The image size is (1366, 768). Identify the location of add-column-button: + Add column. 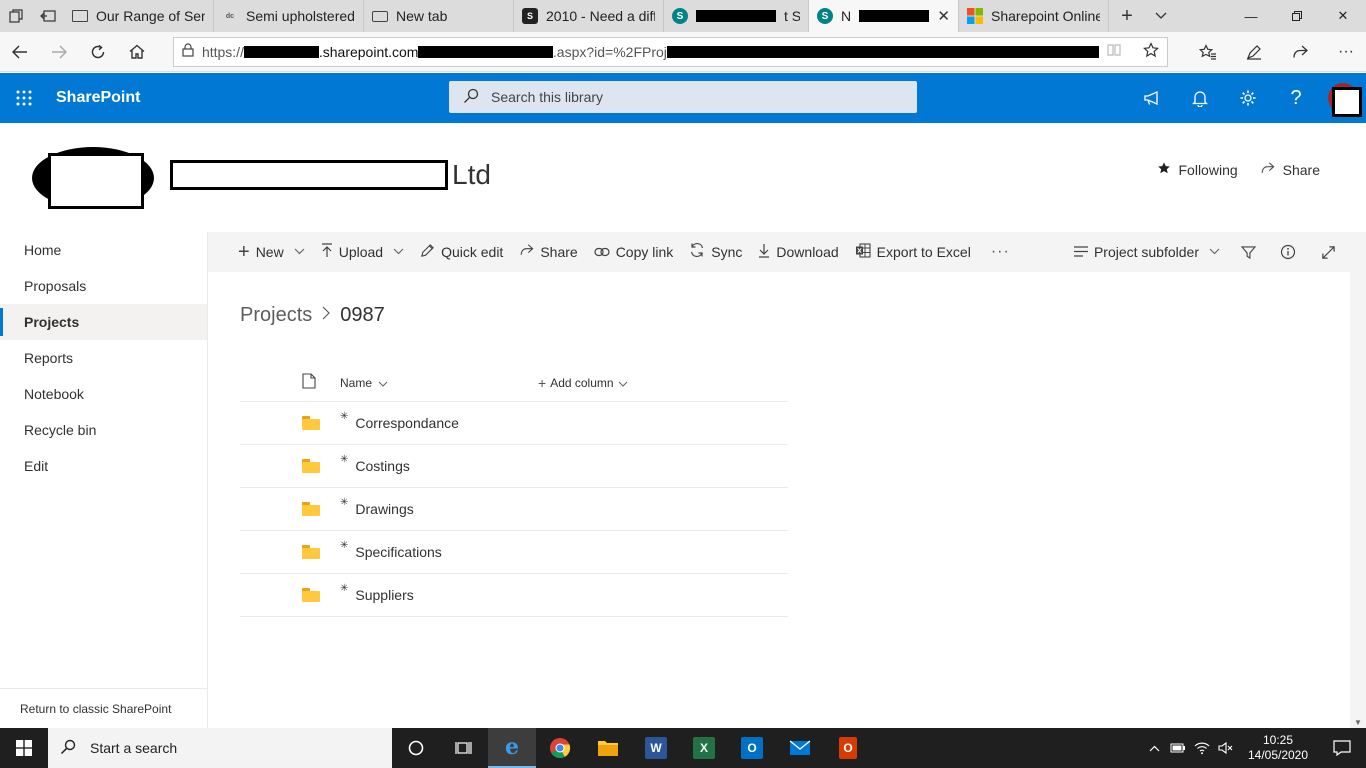
(583, 383).